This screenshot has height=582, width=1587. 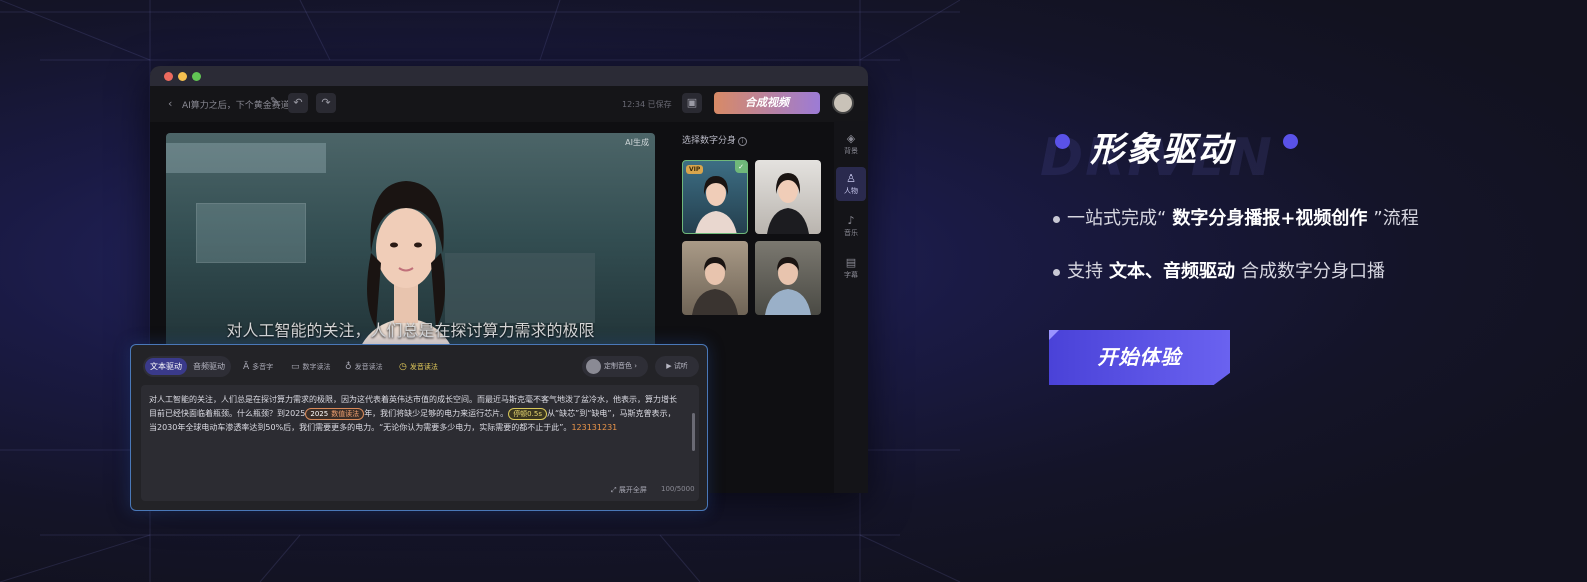 I want to click on number-icon: ▭, so click(x=295, y=367).